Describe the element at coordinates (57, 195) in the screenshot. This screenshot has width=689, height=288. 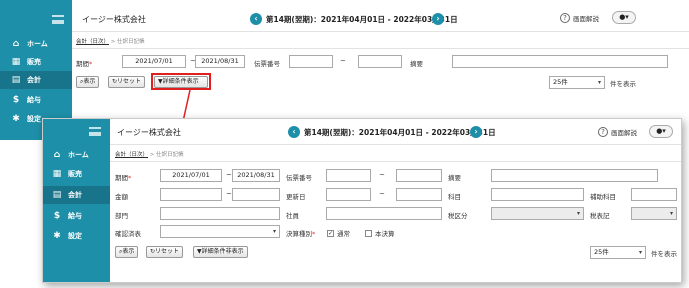
I see `accounting-icon: ▤` at that location.